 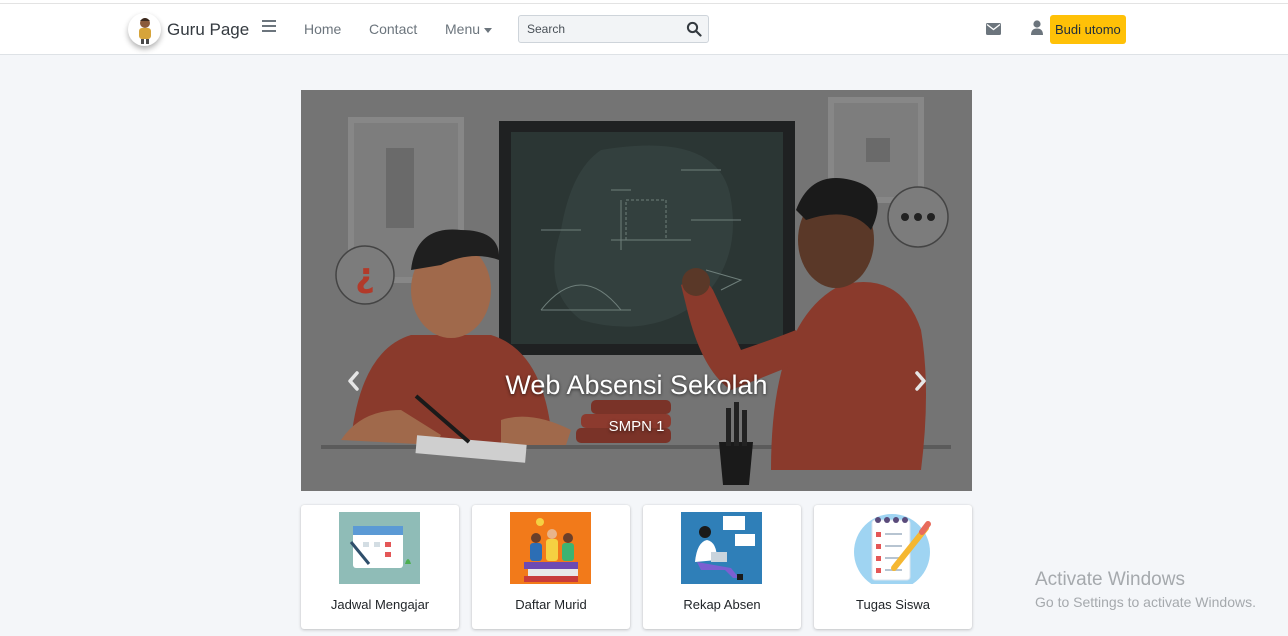 I want to click on checklist-illustration-icon, so click(x=892, y=548).